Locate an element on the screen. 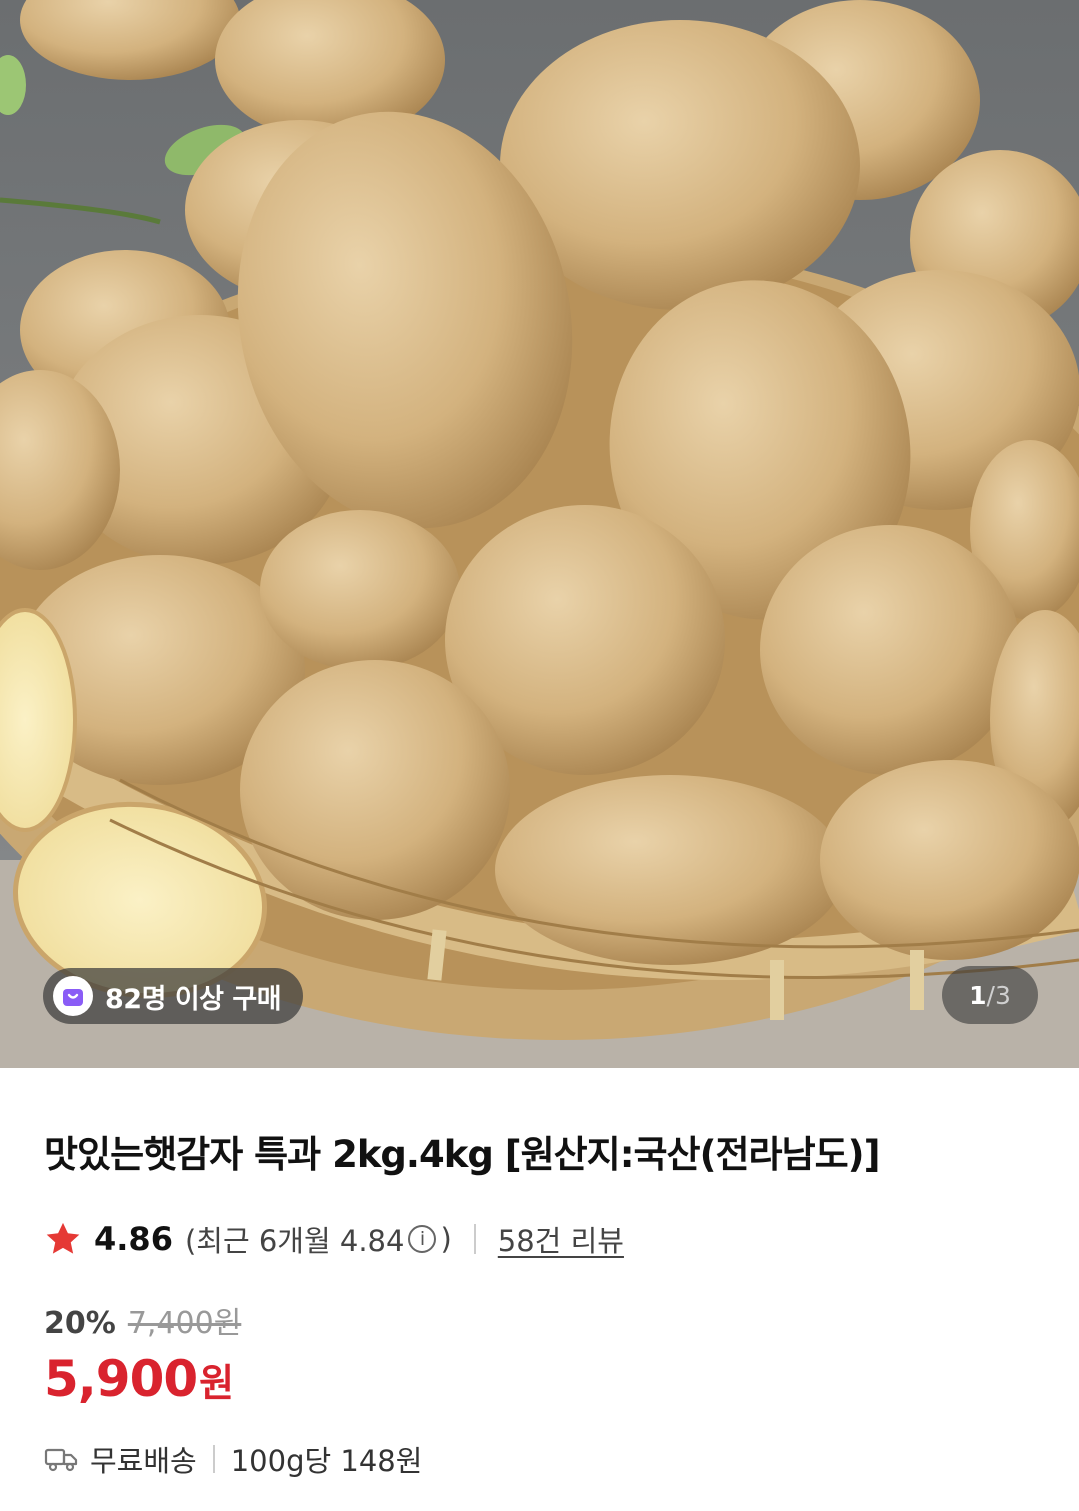 This screenshot has height=1511, width=1079. original-price: 7,400원 is located at coordinates (184, 1323).